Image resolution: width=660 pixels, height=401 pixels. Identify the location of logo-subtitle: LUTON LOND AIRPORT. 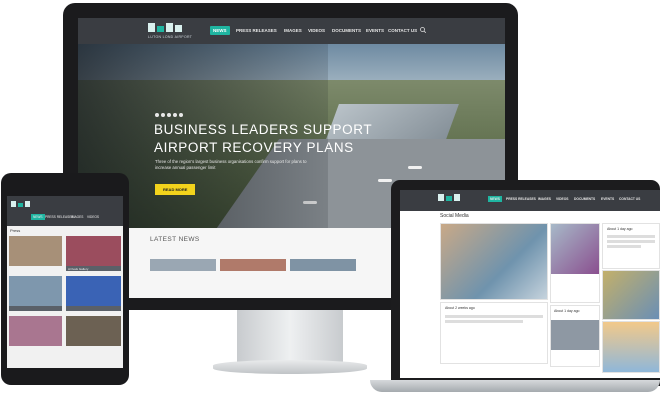
(170, 37).